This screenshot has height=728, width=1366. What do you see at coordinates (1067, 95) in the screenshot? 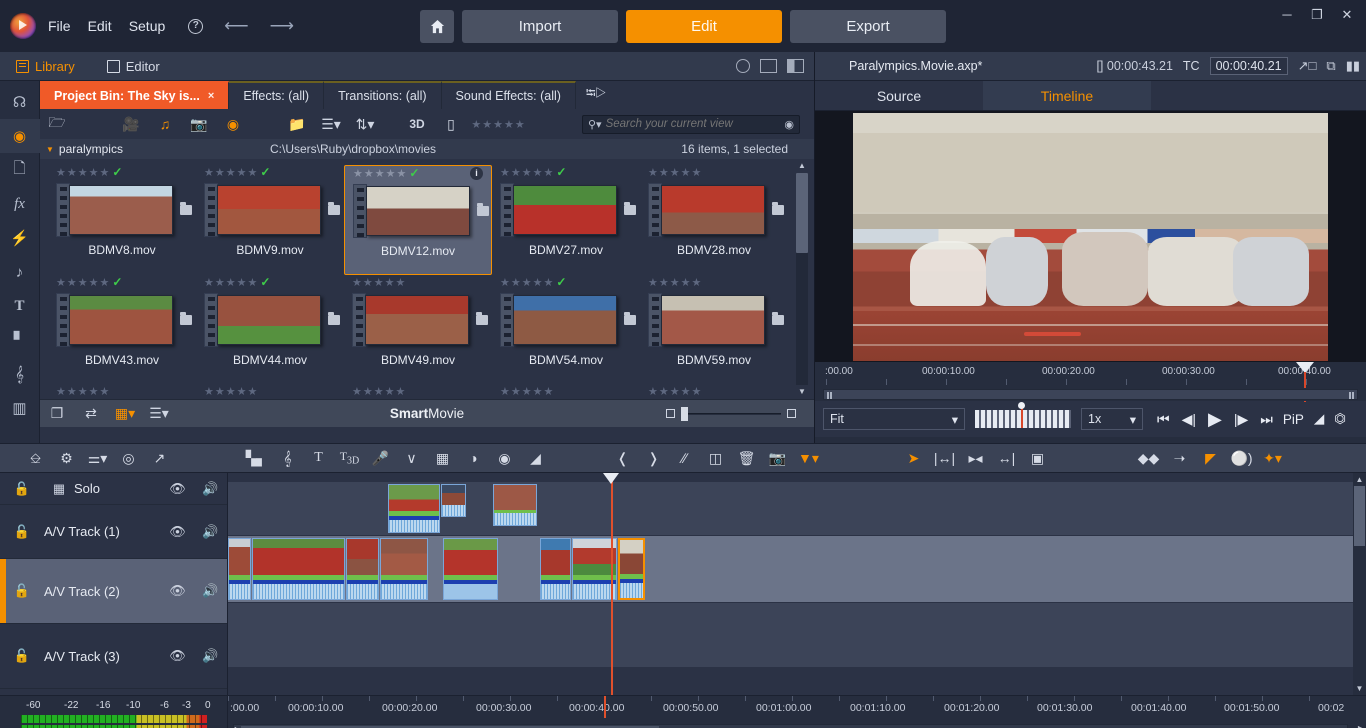
I see `tab-timeline: Timeline` at bounding box center [1067, 95].